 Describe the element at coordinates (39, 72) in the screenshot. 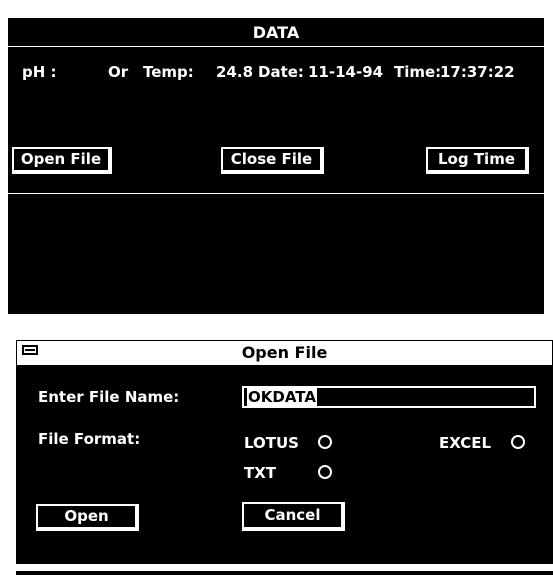

I see `ph-label: pH :` at that location.